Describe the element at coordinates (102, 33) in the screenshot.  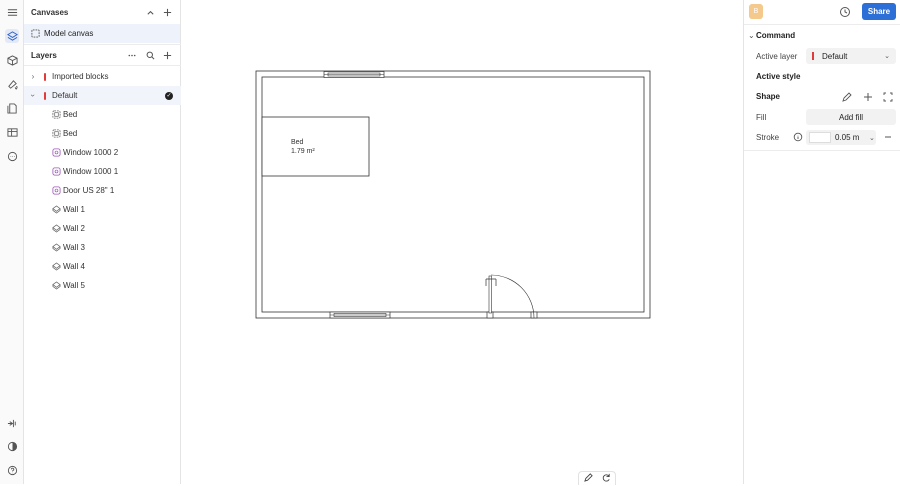
I see `canvas-item-model: Model canvas` at that location.